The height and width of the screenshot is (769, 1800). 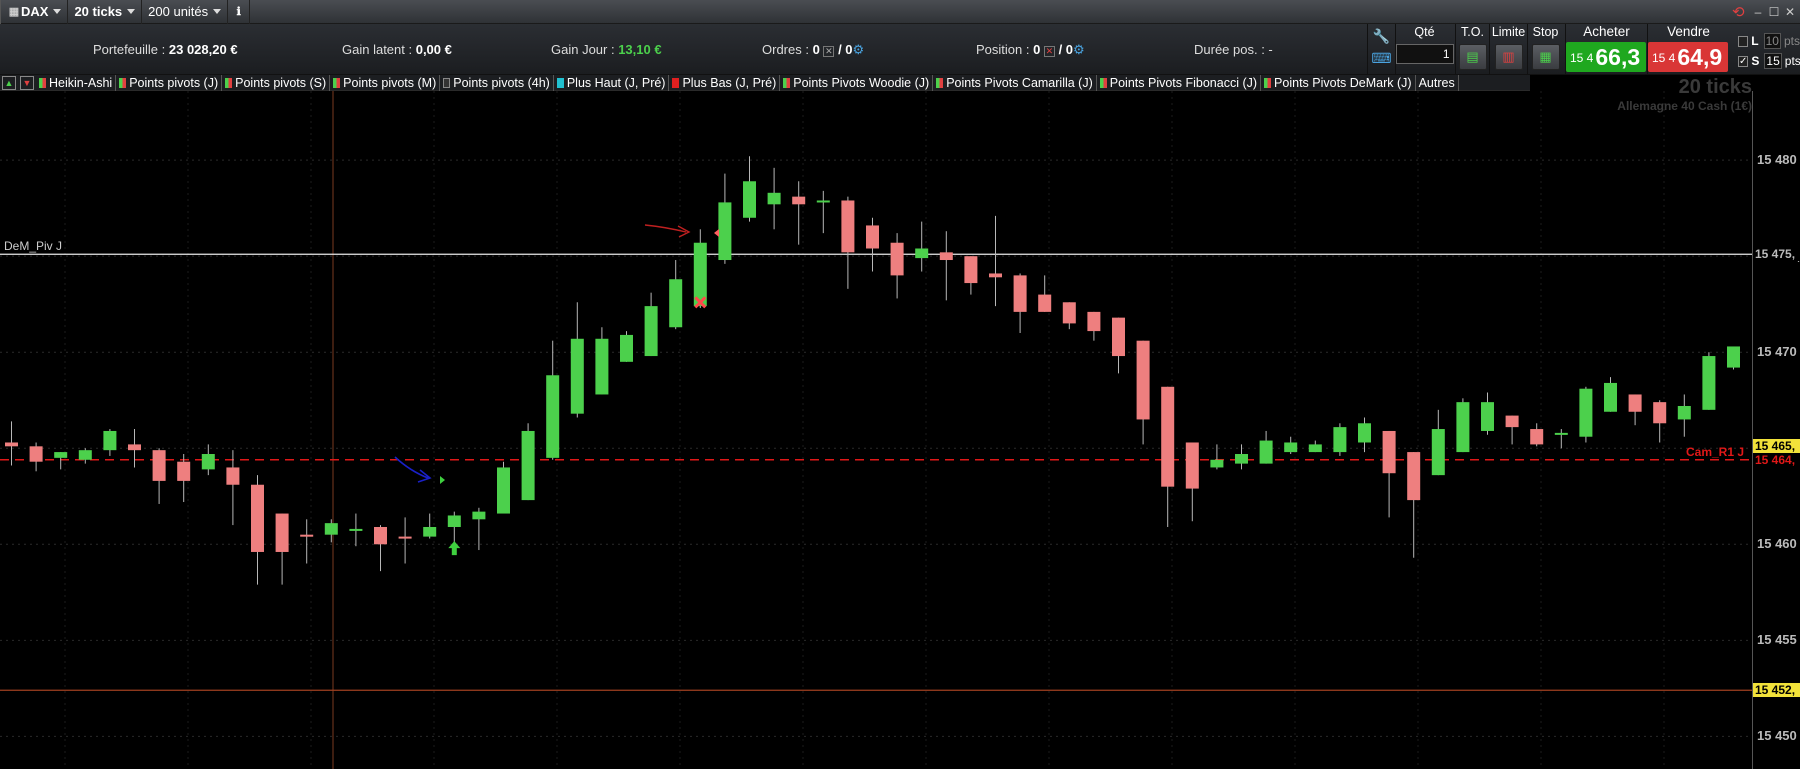 What do you see at coordinates (1037, 49) in the screenshot?
I see `position-value: 0` at bounding box center [1037, 49].